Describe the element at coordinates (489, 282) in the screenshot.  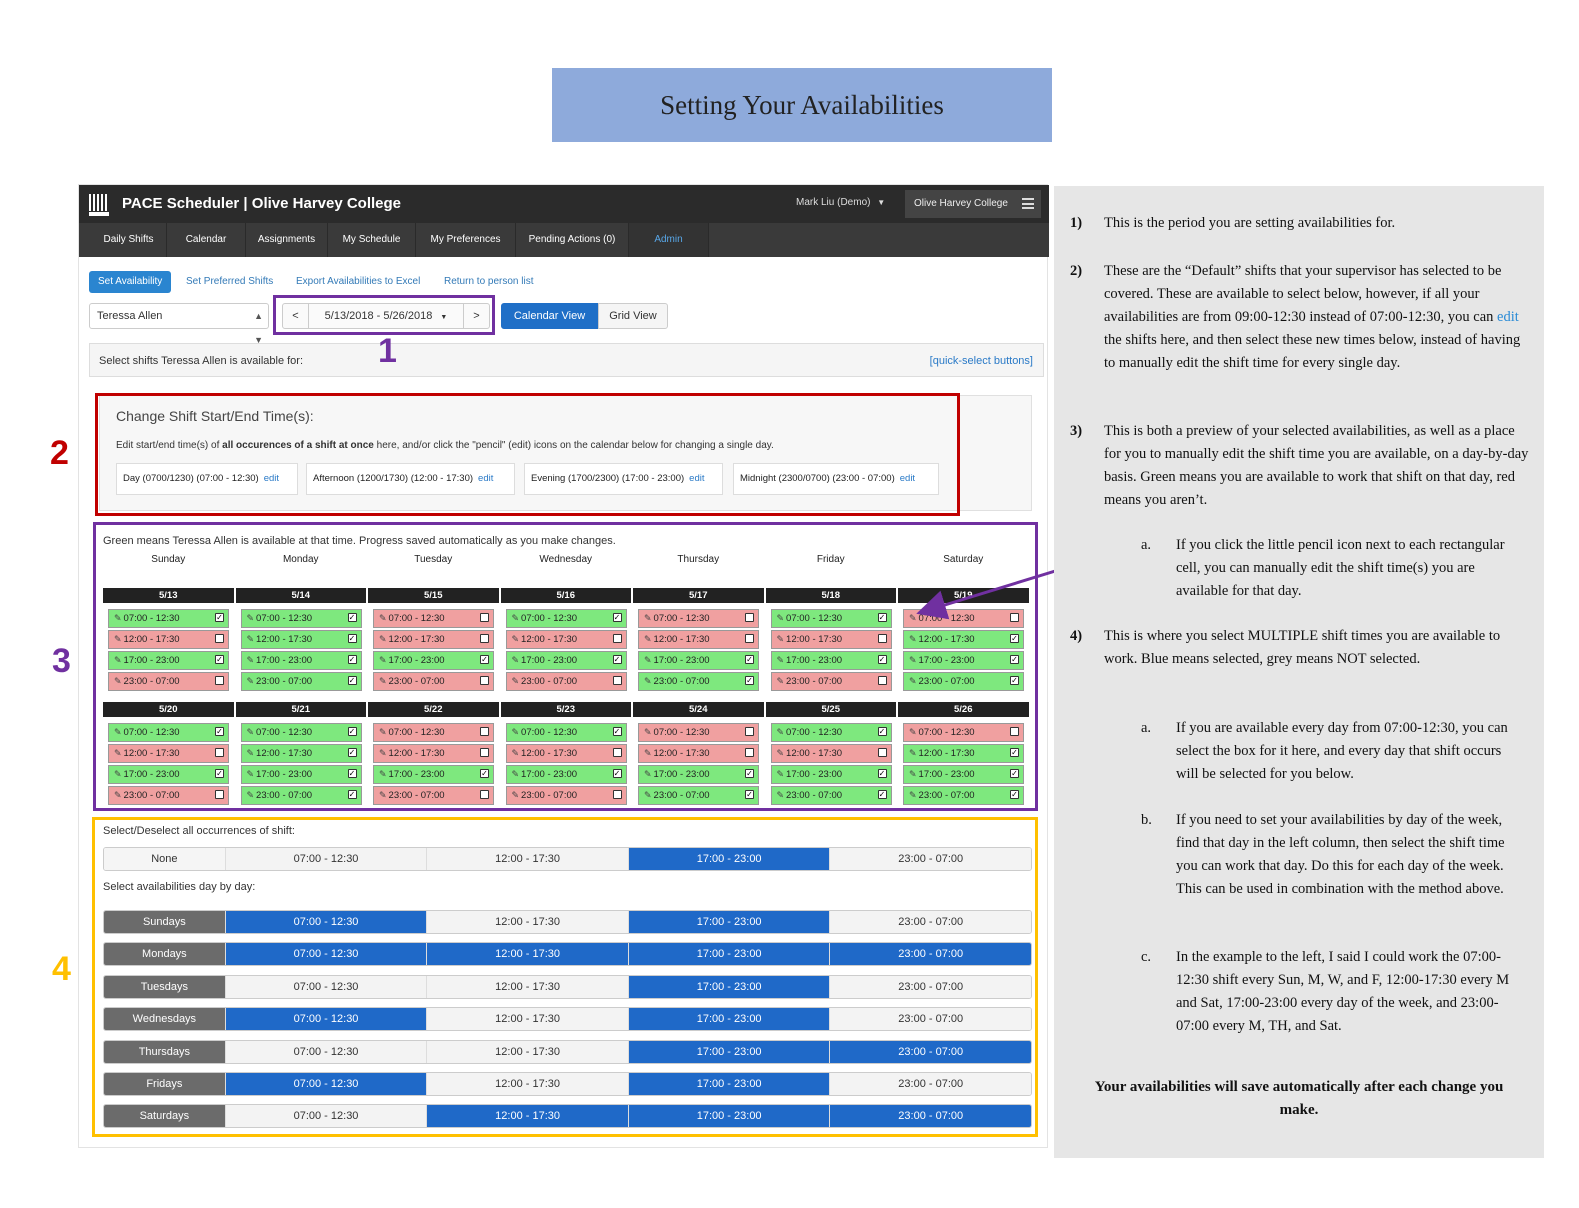
I see `return-to-person-list-link: Return to person list` at that location.